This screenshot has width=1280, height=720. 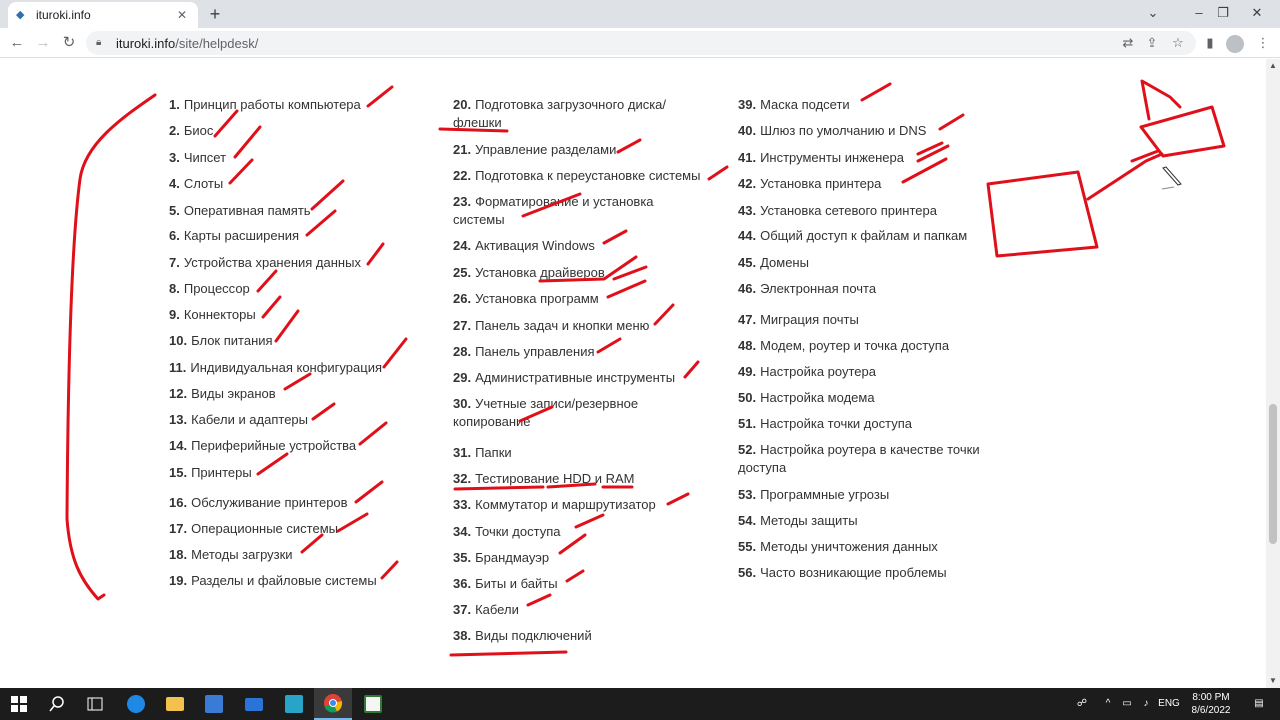 I want to click on mail-icon, so click(x=254, y=704).